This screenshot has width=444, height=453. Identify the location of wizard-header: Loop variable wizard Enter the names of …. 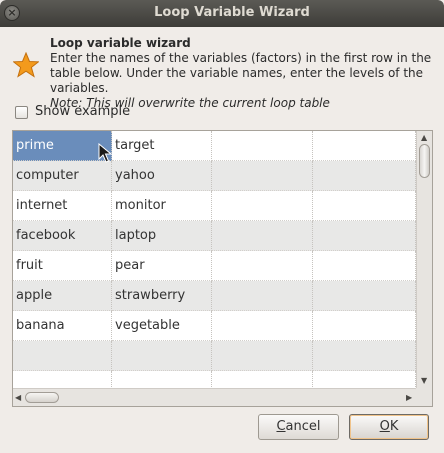
(244, 73).